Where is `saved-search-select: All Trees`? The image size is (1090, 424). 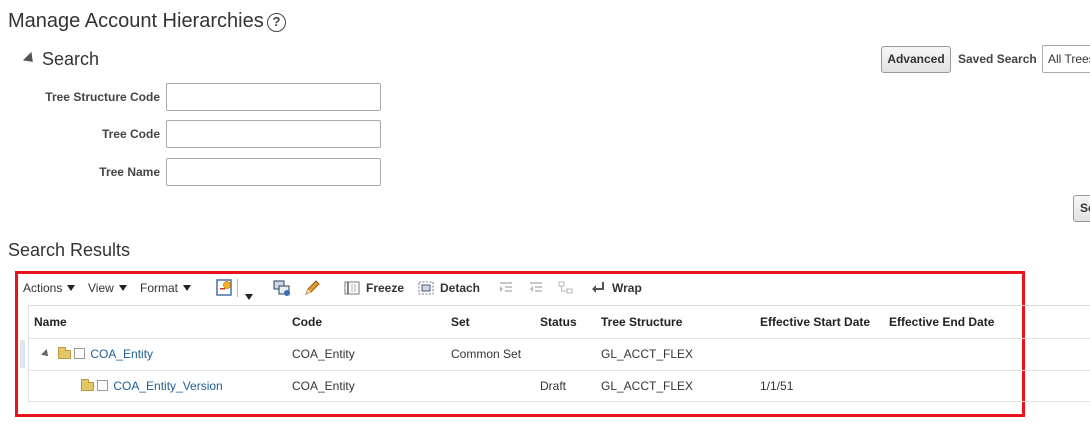
saved-search-select: All Trees is located at coordinates (1066, 59).